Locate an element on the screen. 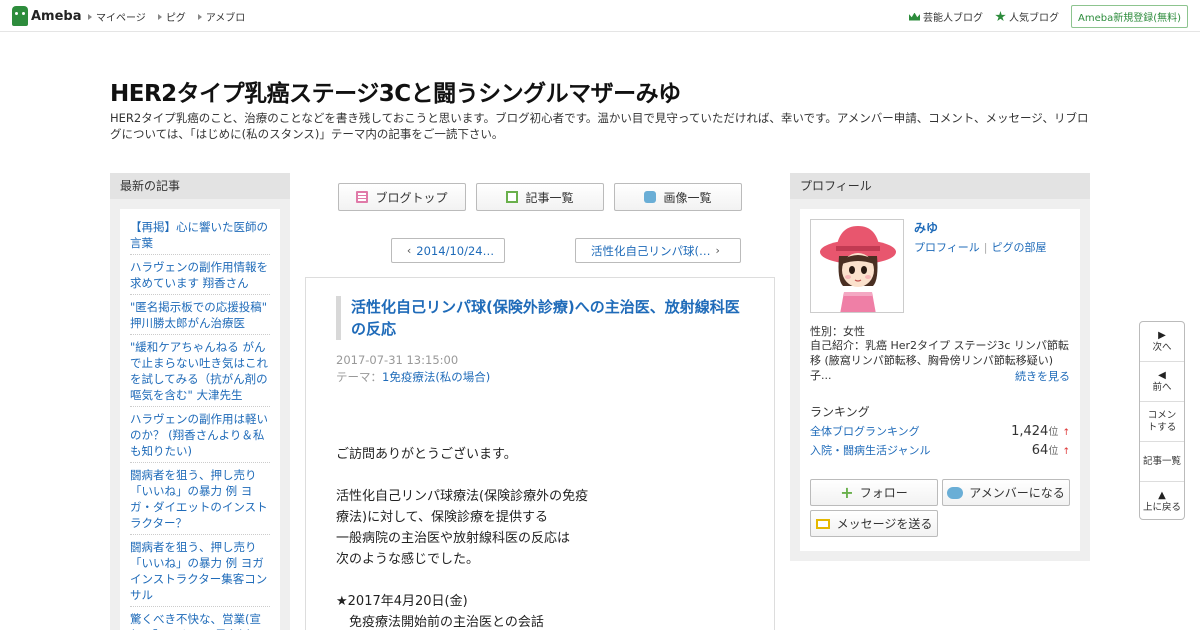  amember-button: アメンバーになる is located at coordinates (1006, 492).